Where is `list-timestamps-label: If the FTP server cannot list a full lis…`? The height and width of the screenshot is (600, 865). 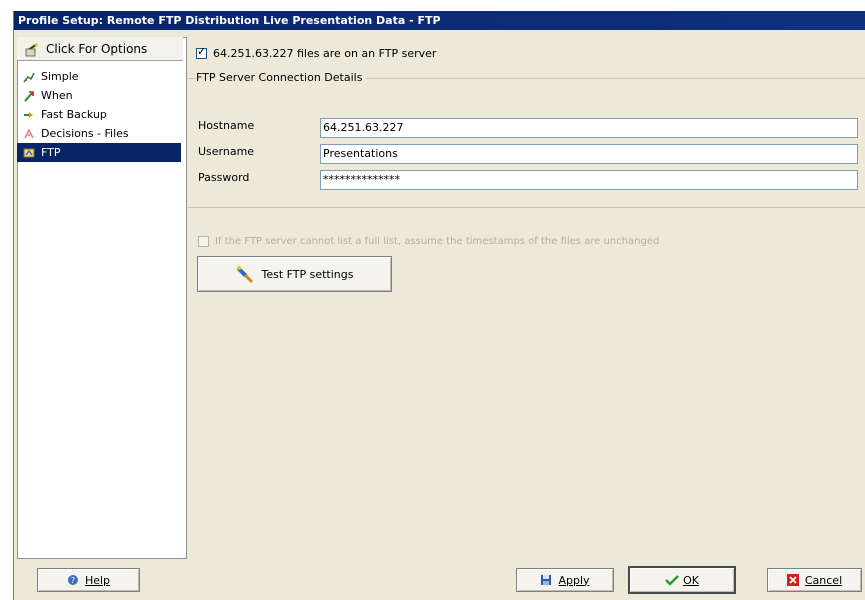
list-timestamps-label: If the FTP server cannot list a full lis… is located at coordinates (437, 241).